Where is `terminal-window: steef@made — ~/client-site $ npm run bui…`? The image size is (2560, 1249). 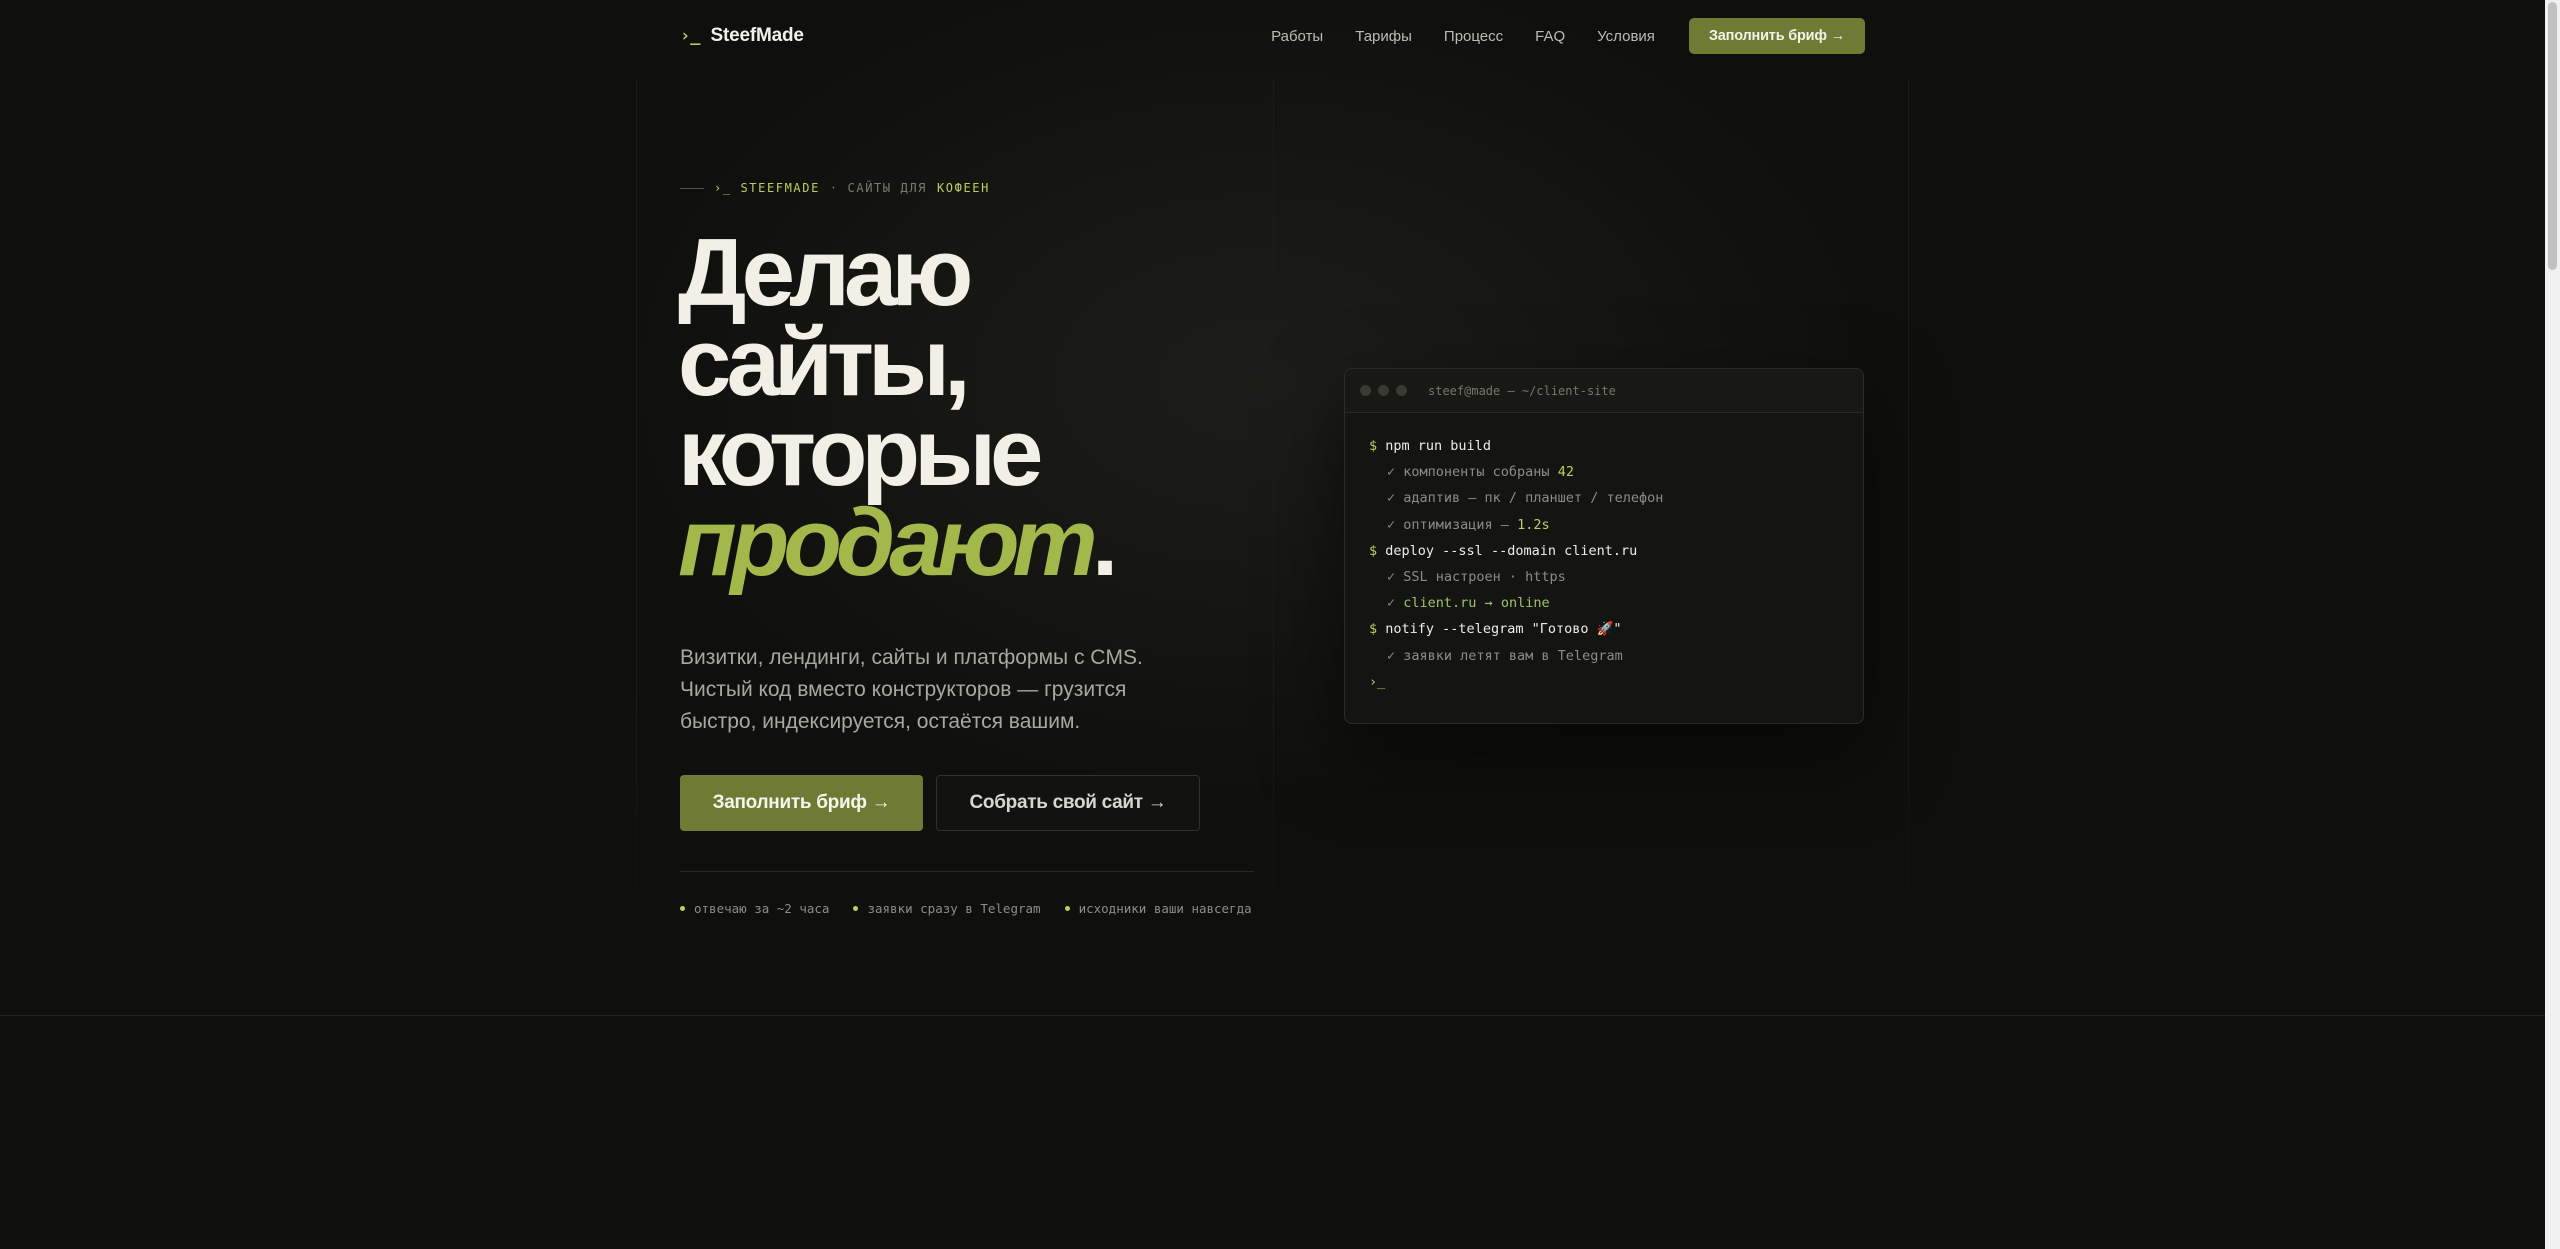
terminal-window: steef@made — ~/client-site $ npm run bui… is located at coordinates (1604, 546).